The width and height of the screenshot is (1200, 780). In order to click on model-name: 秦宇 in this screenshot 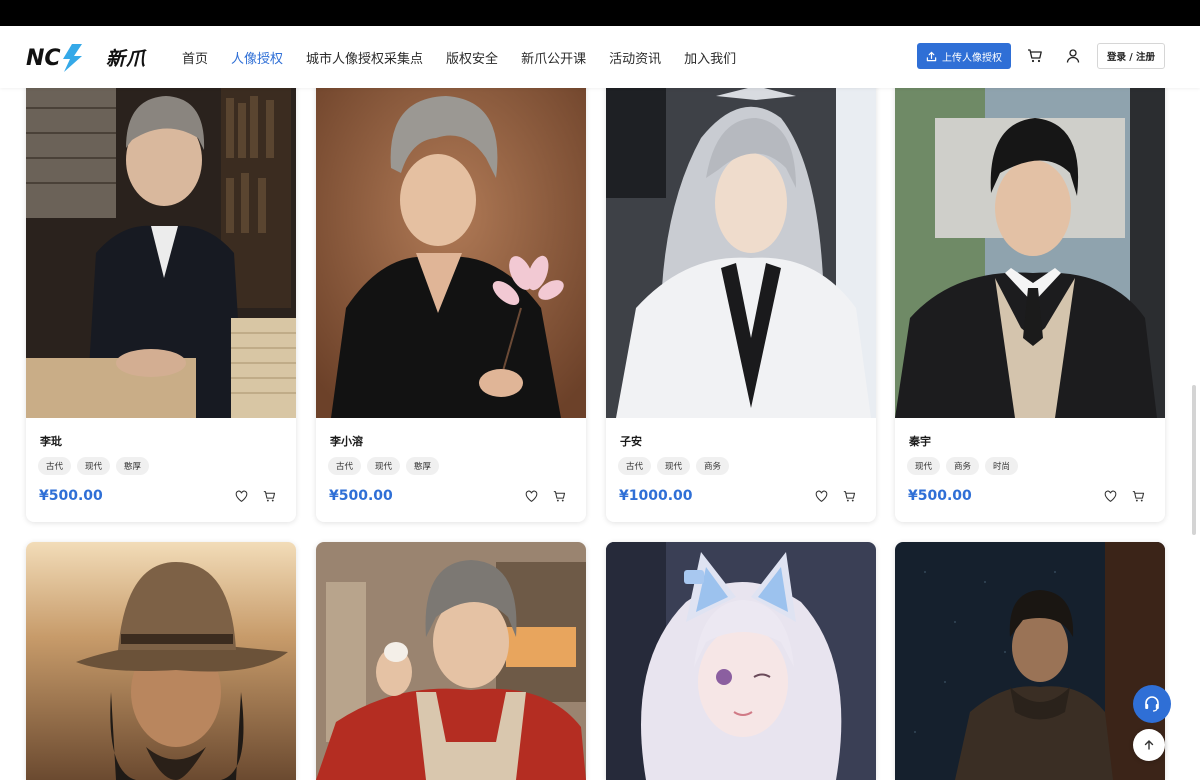, I will do `click(920, 441)`.